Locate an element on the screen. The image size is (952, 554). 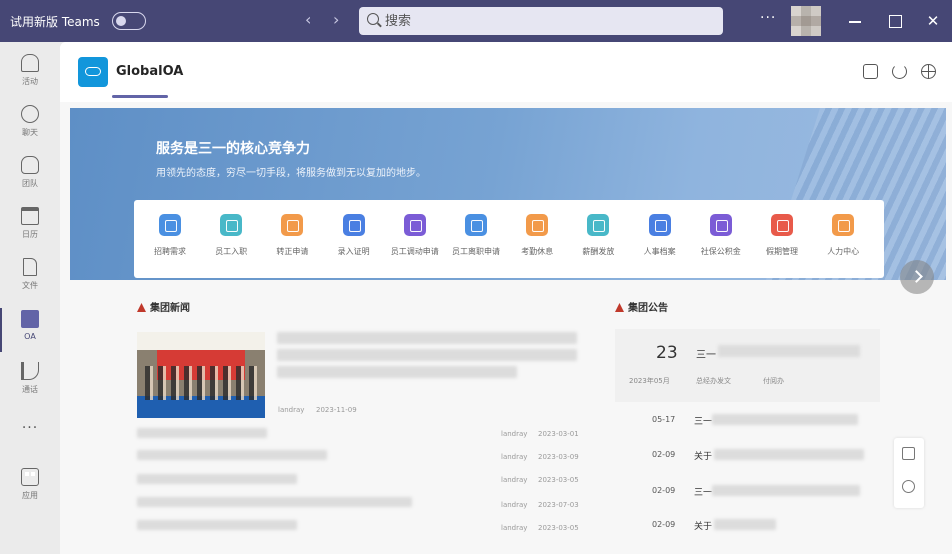
app-name-tab: GlobalOA is located at coordinates (149, 71).